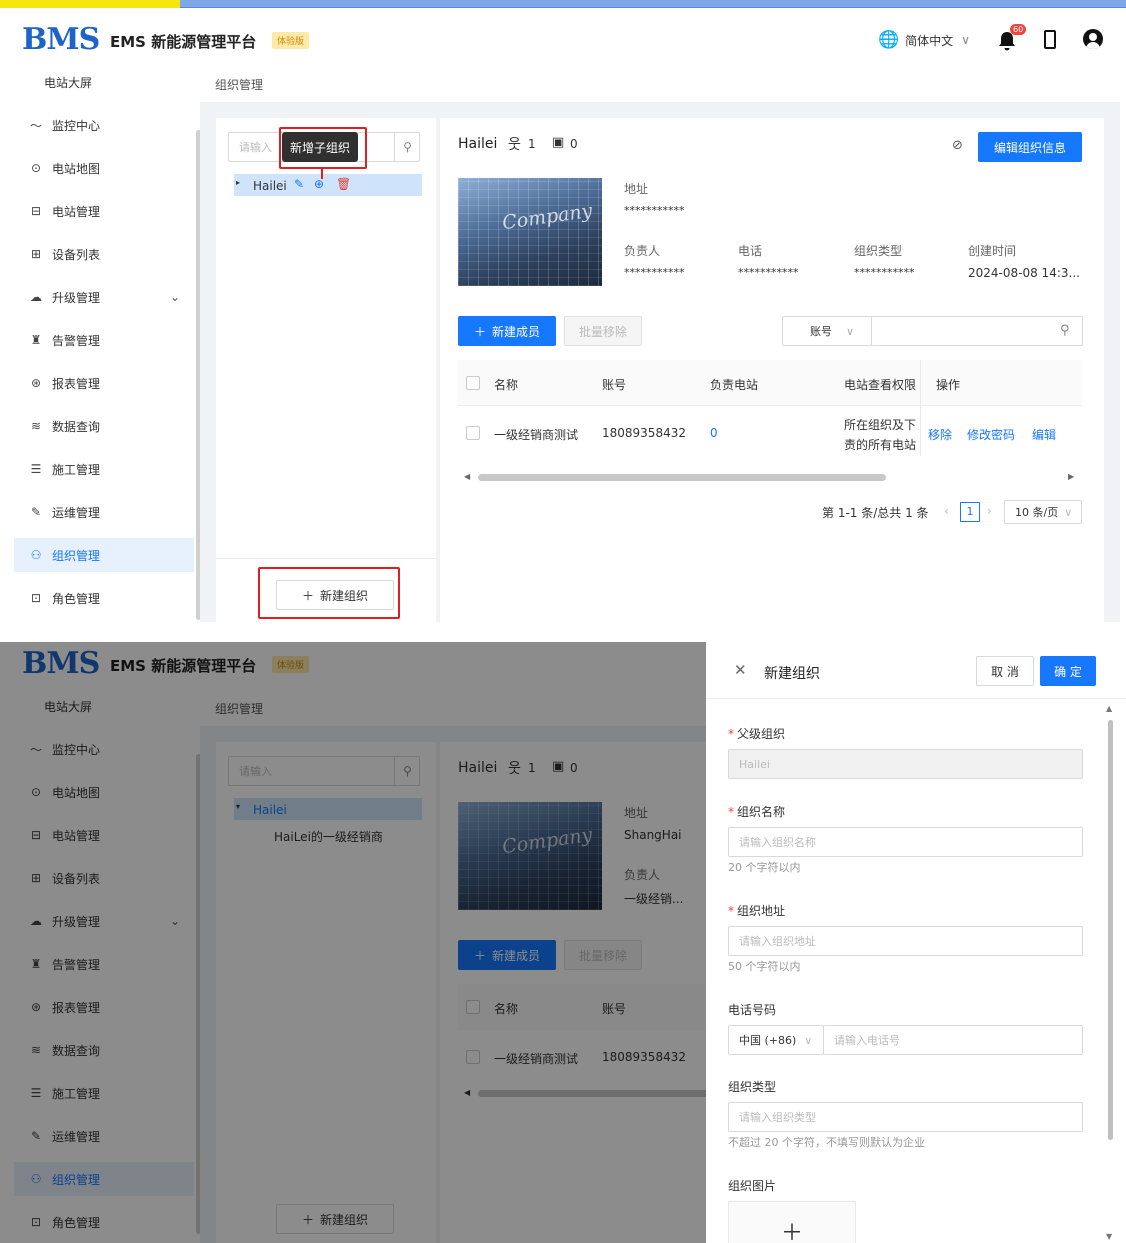 The width and height of the screenshot is (1126, 1243). What do you see at coordinates (36, 340) in the screenshot?
I see `alarm-icon: ♜` at bounding box center [36, 340].